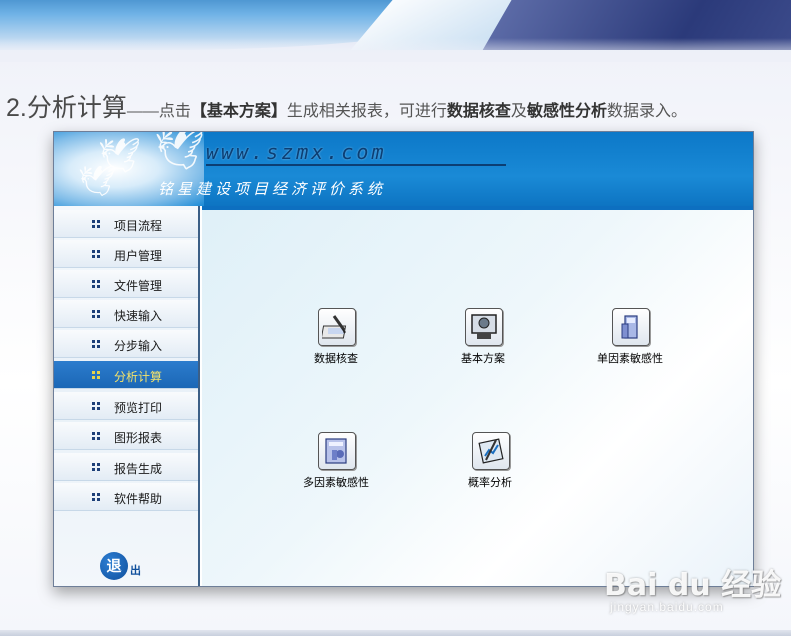  What do you see at coordinates (491, 451) in the screenshot?
I see `probability-icon` at bounding box center [491, 451].